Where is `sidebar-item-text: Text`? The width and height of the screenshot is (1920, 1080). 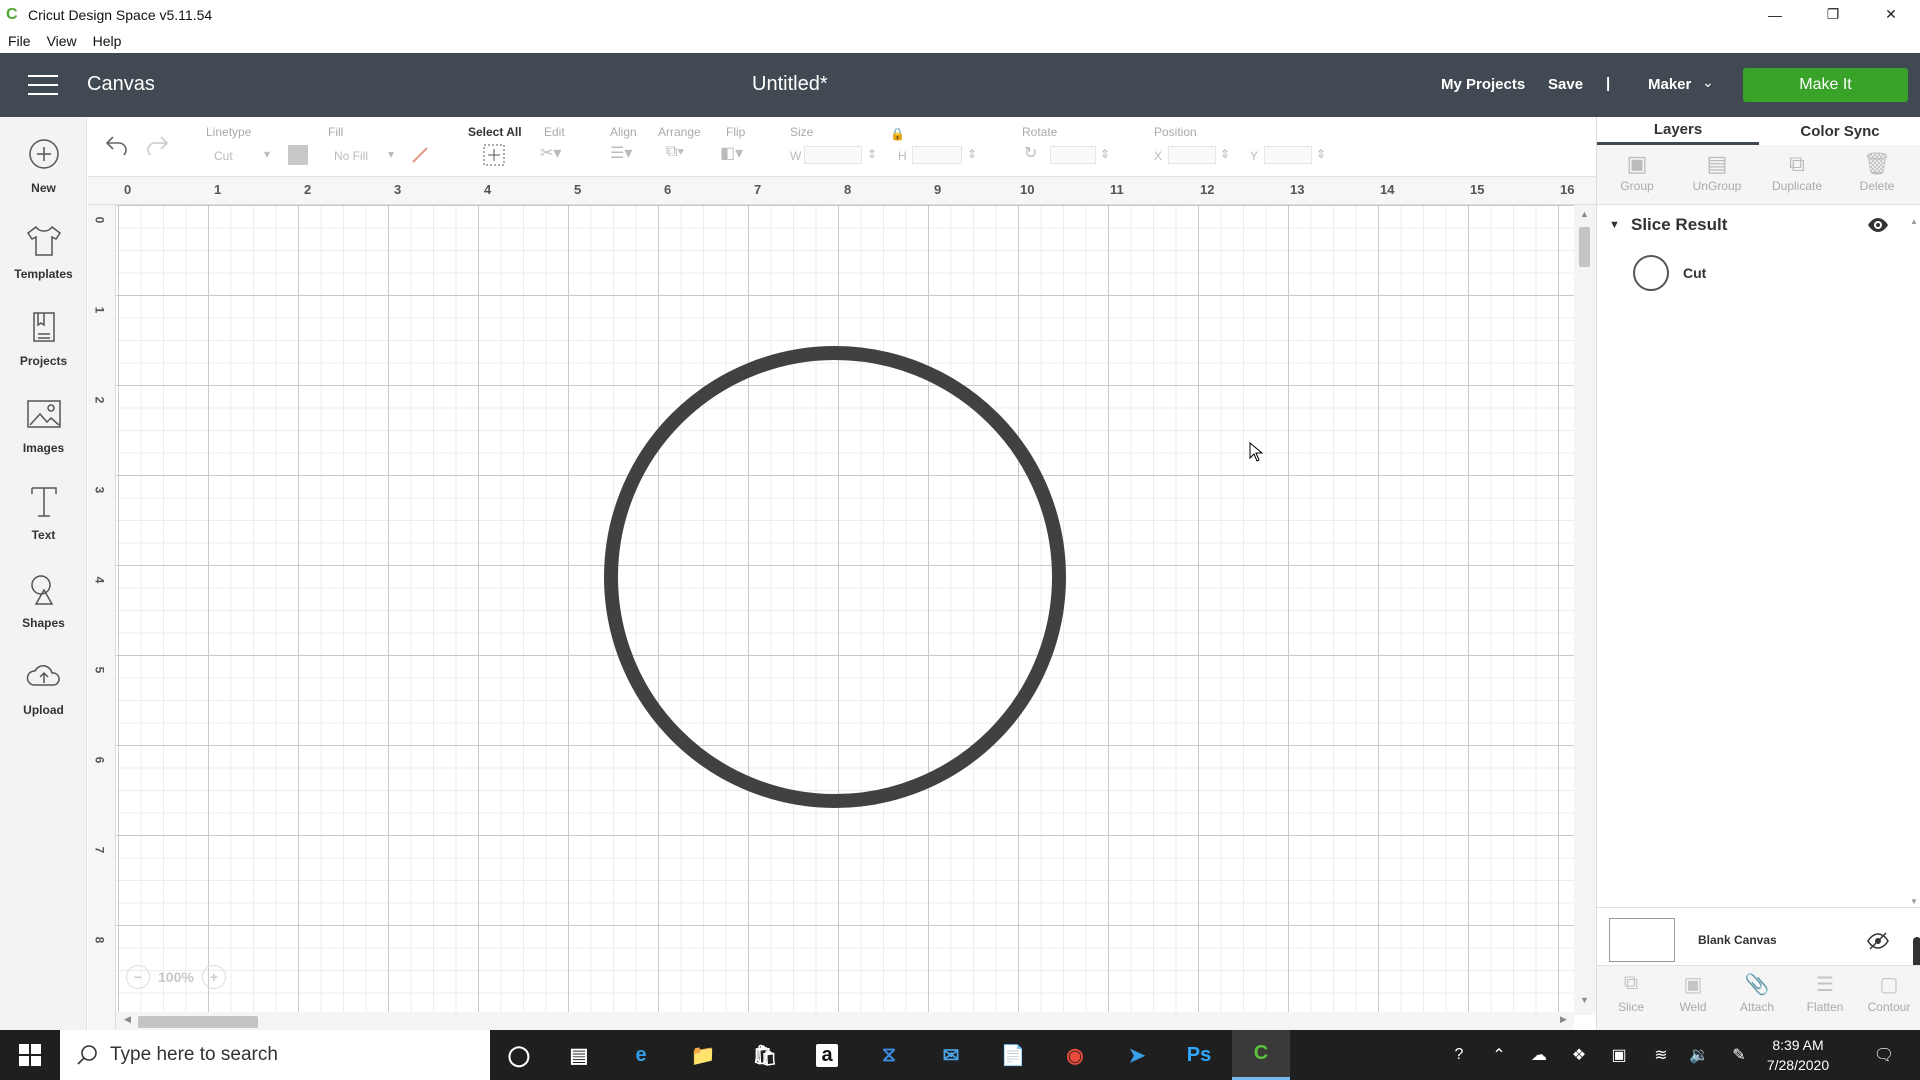
sidebar-item-text: Text is located at coordinates (43, 513).